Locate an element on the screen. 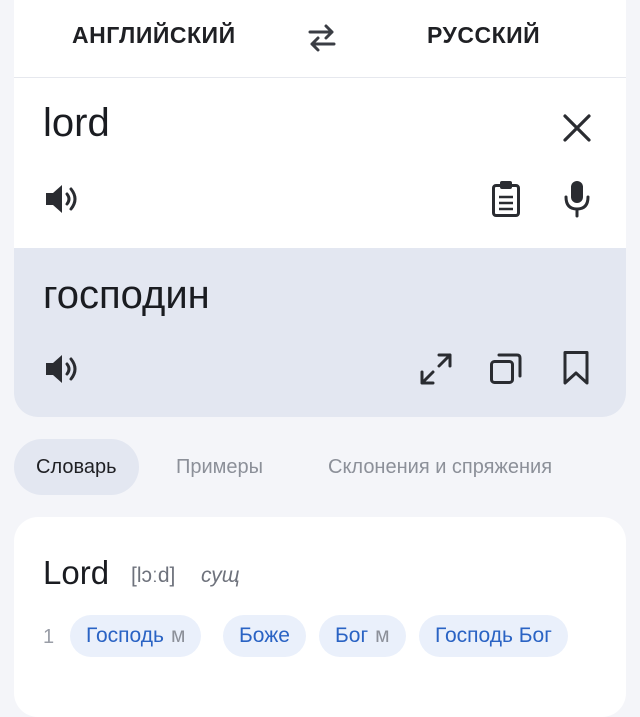 The width and height of the screenshot is (640, 717). bookmark-icon is located at coordinates (576, 368).